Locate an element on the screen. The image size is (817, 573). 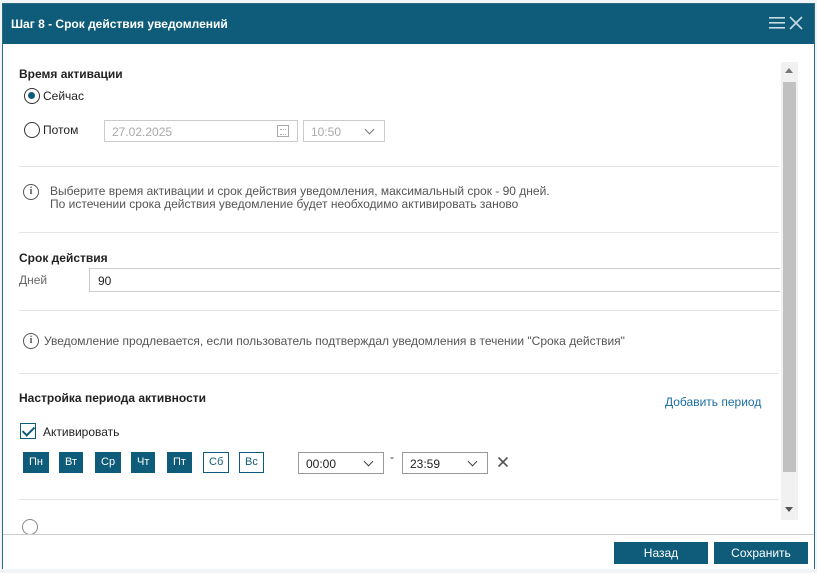
save-button: Сохранить is located at coordinates (761, 553).